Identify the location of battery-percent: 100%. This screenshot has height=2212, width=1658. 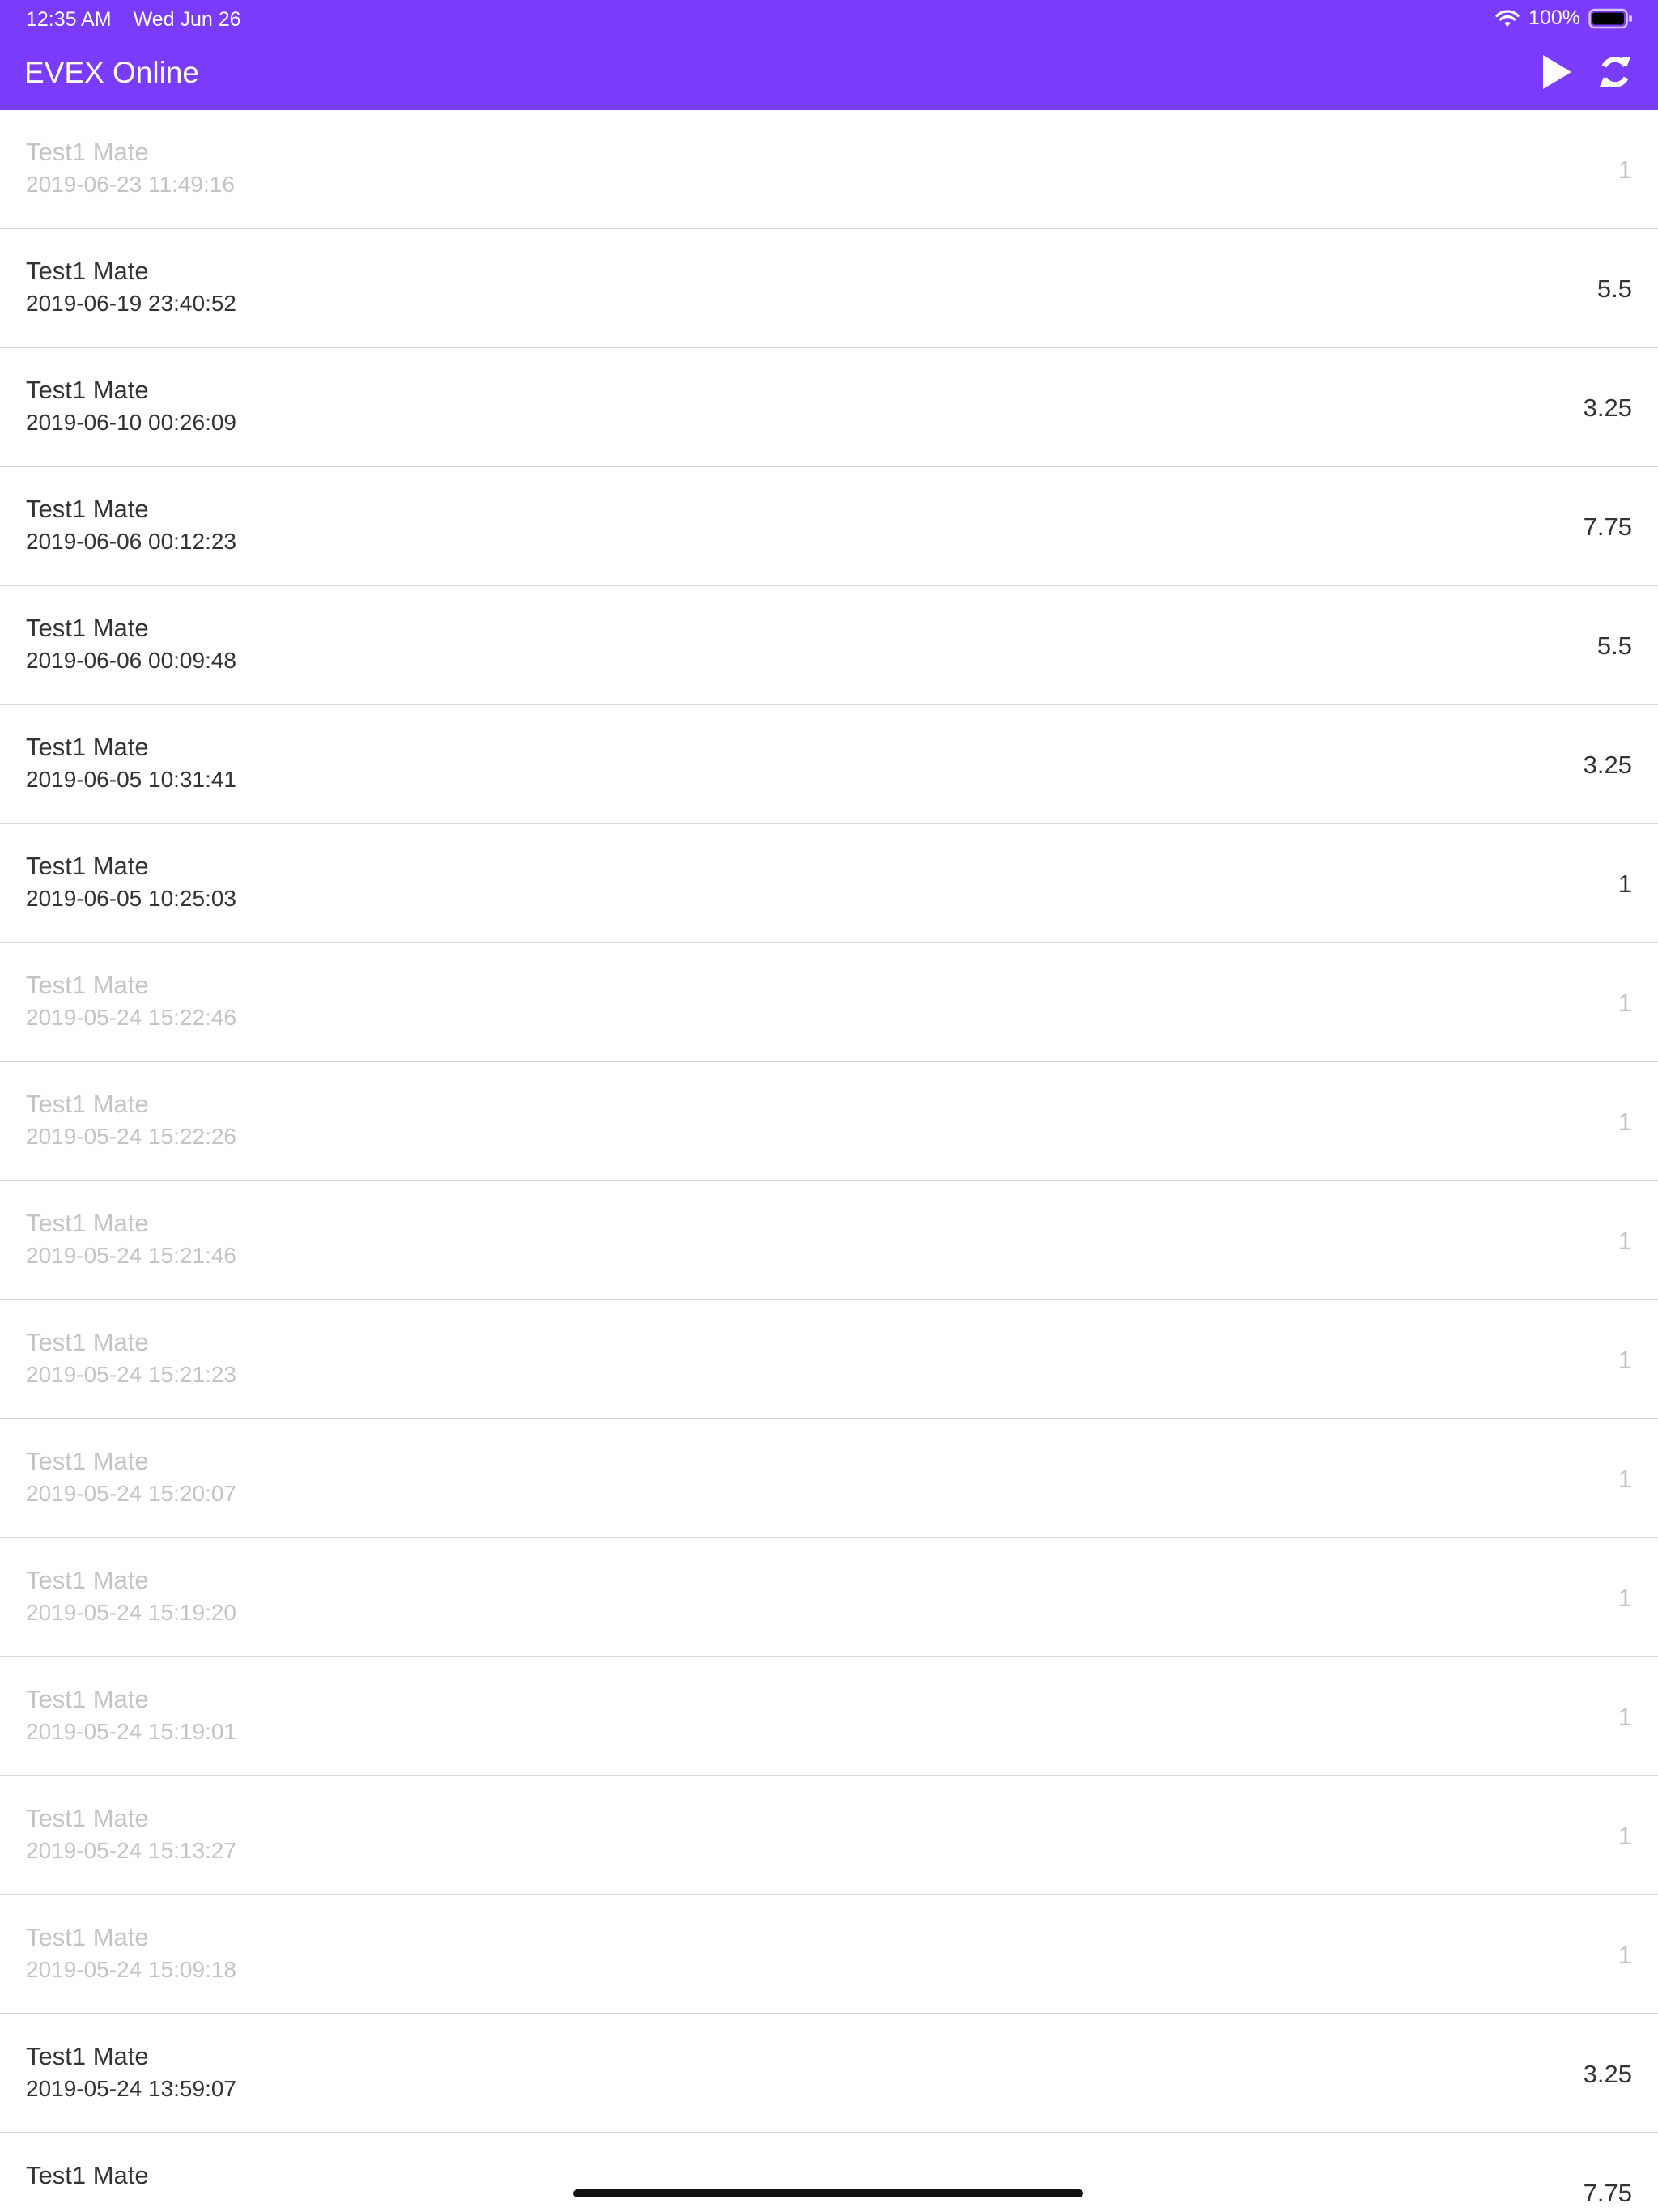
(1554, 18).